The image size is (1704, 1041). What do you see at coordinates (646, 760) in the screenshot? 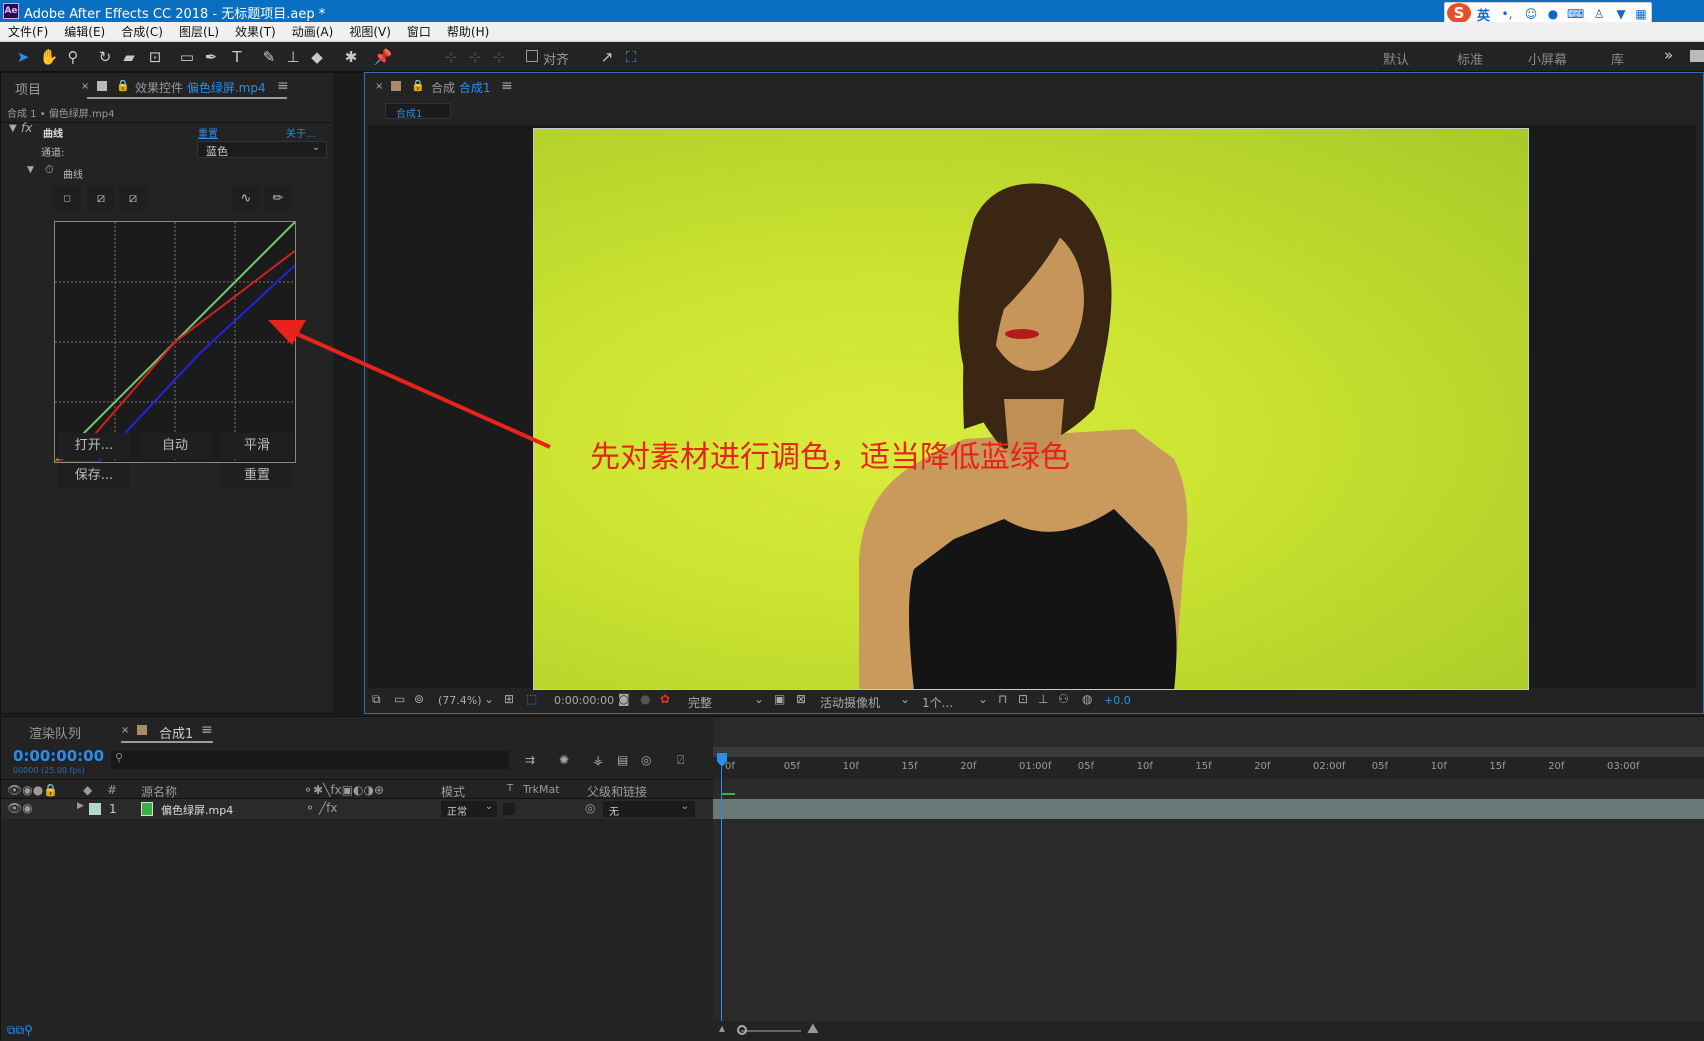
I see `motion-blur-icon: ◎` at bounding box center [646, 760].